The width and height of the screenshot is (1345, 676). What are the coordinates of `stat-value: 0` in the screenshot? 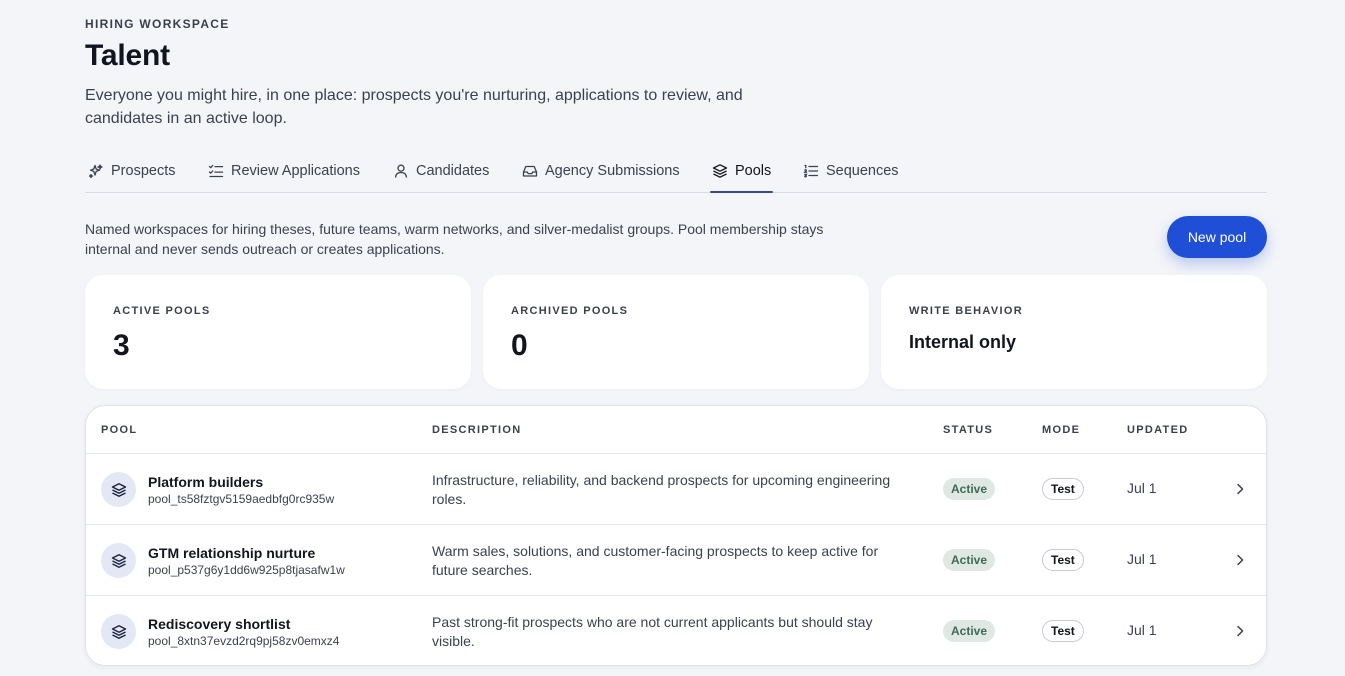 It's located at (519, 345).